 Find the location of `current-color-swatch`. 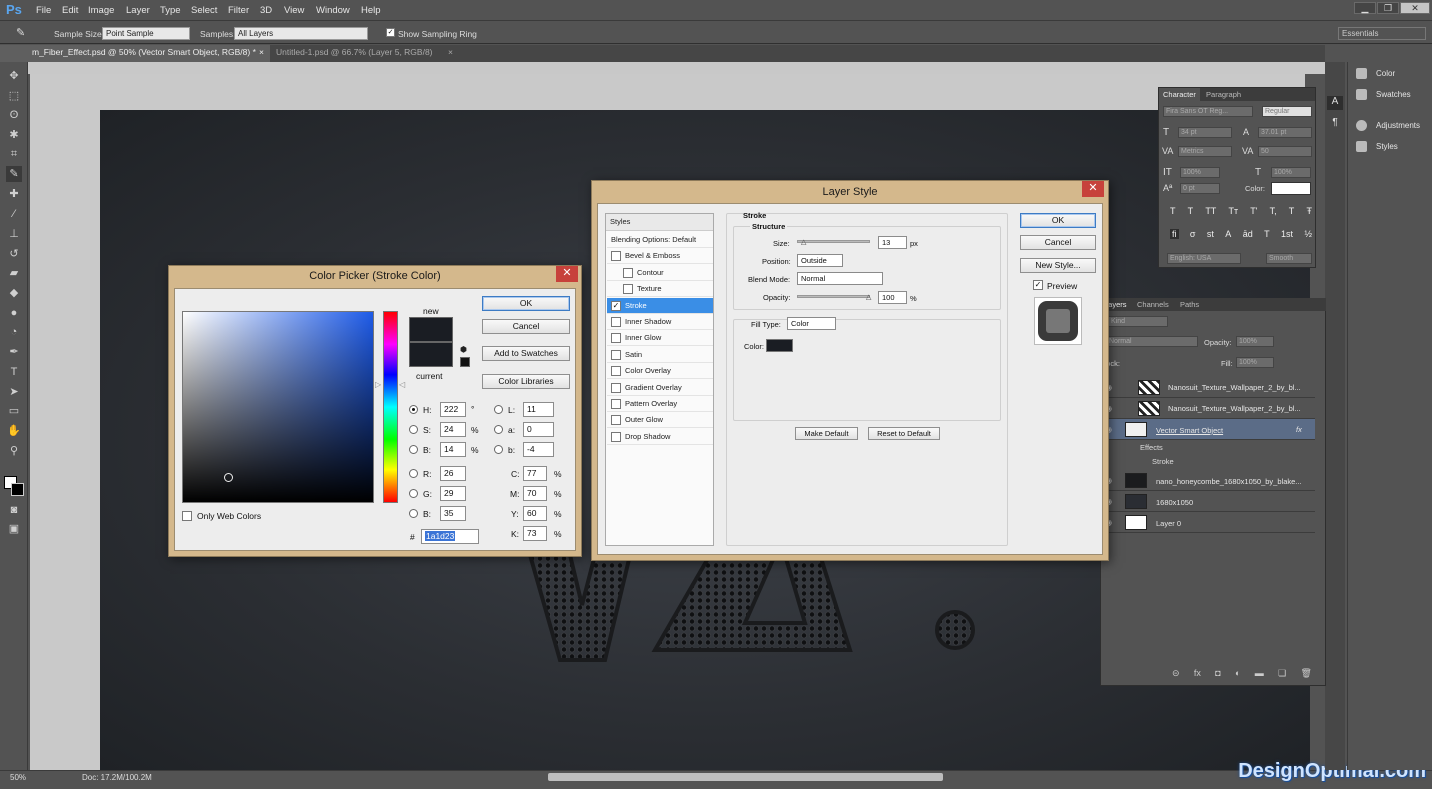

current-color-swatch is located at coordinates (431, 354).